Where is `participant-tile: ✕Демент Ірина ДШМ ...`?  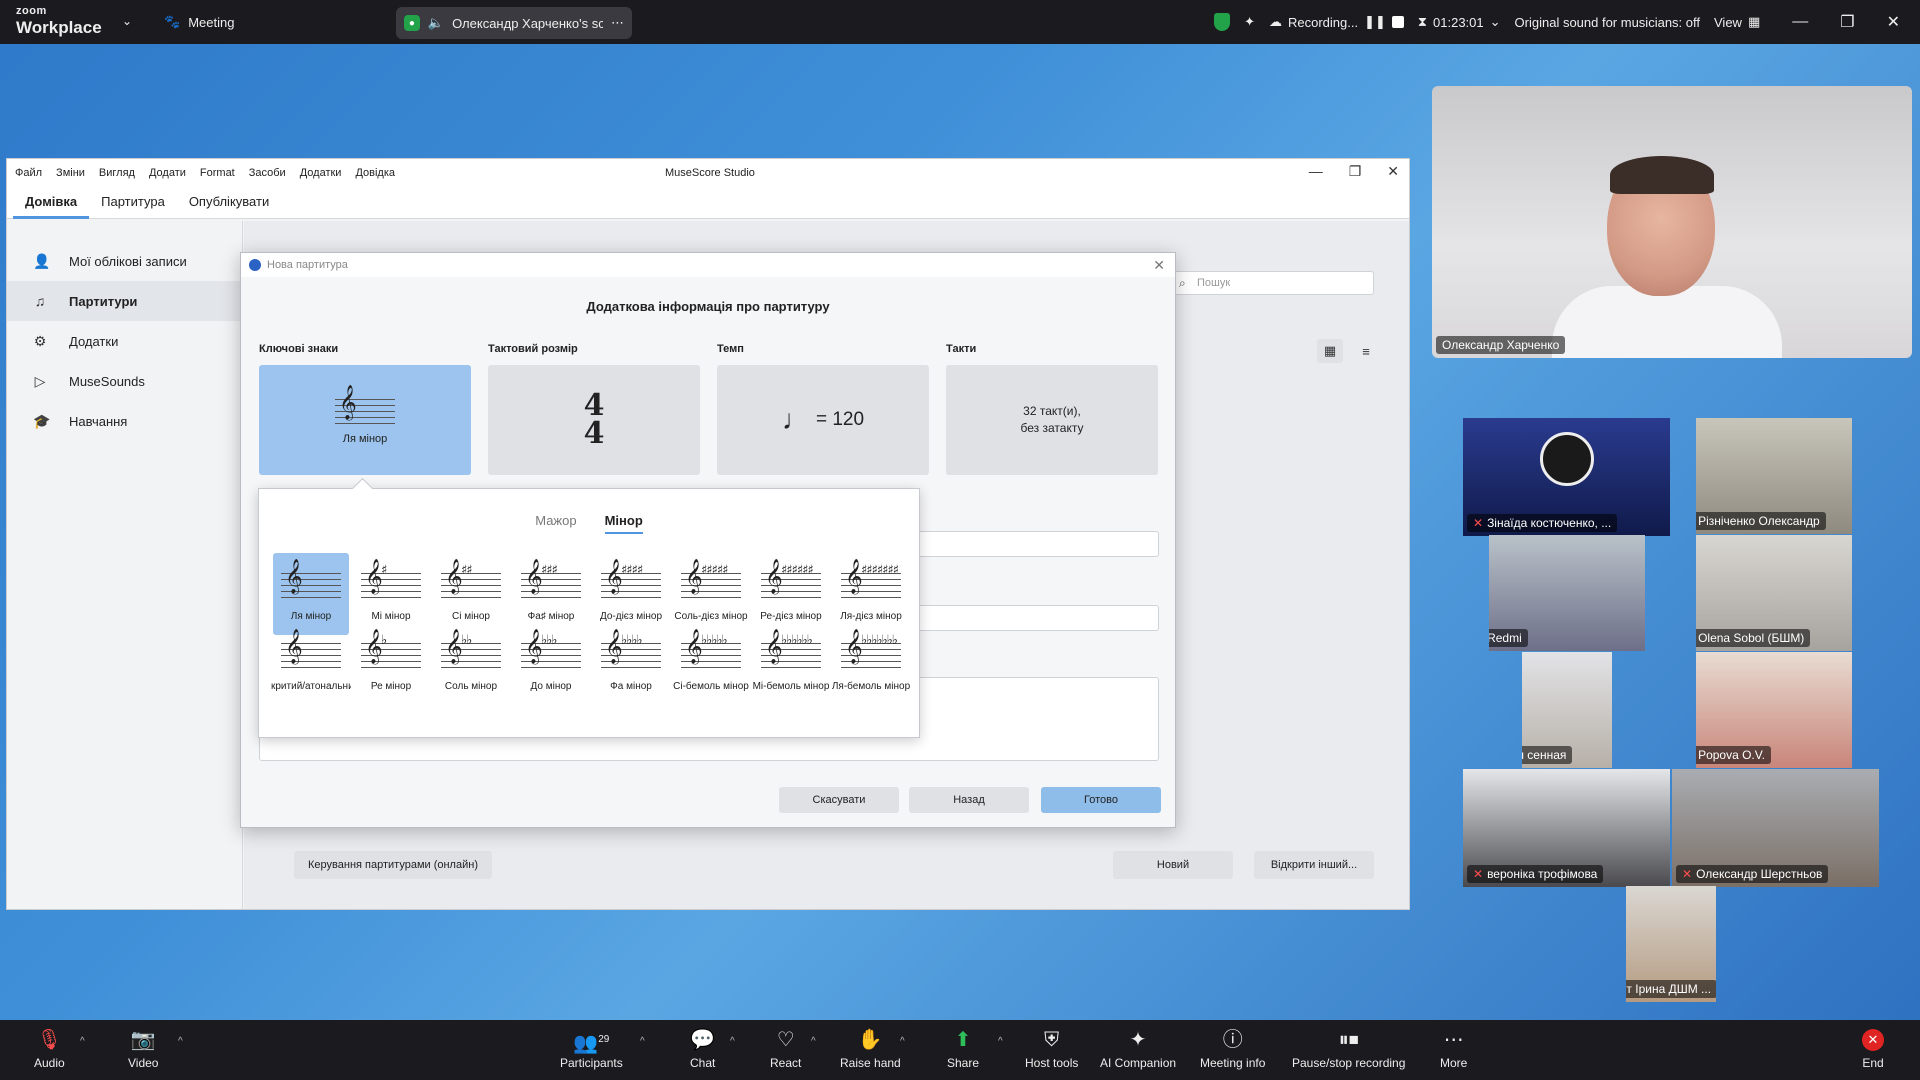
participant-tile: ✕Демент Ірина ДШМ ... is located at coordinates (1671, 944).